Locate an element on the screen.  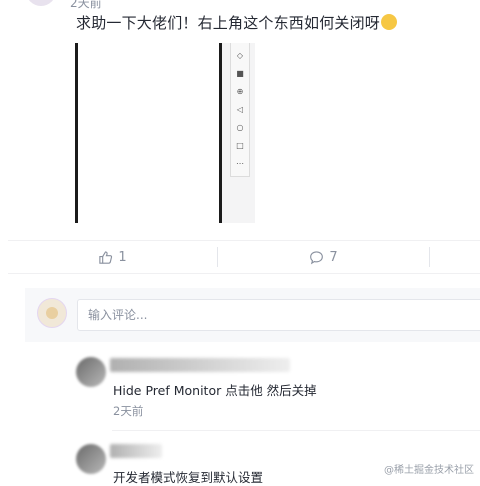
comment-bubble-icon is located at coordinates (317, 257).